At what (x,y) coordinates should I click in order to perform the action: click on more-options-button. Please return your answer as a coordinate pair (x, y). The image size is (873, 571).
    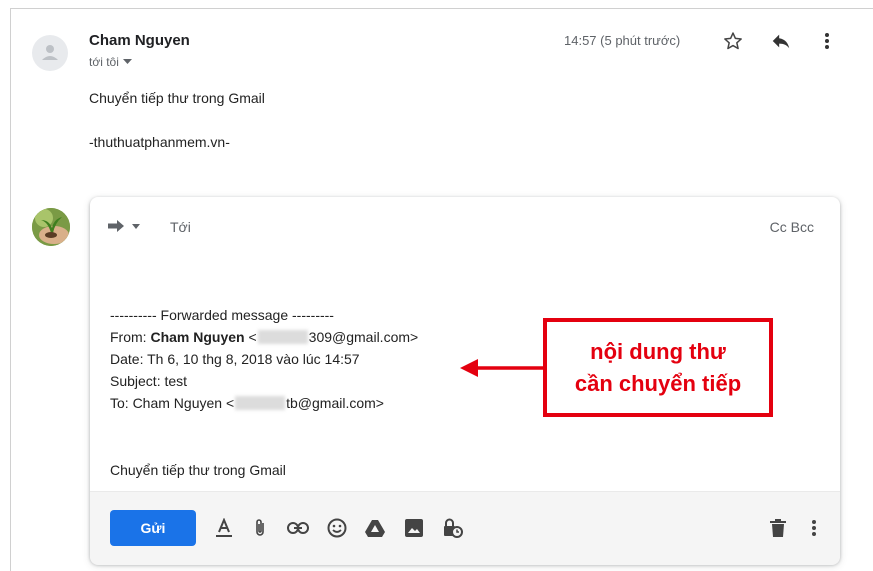
    Looking at the image, I should click on (827, 41).